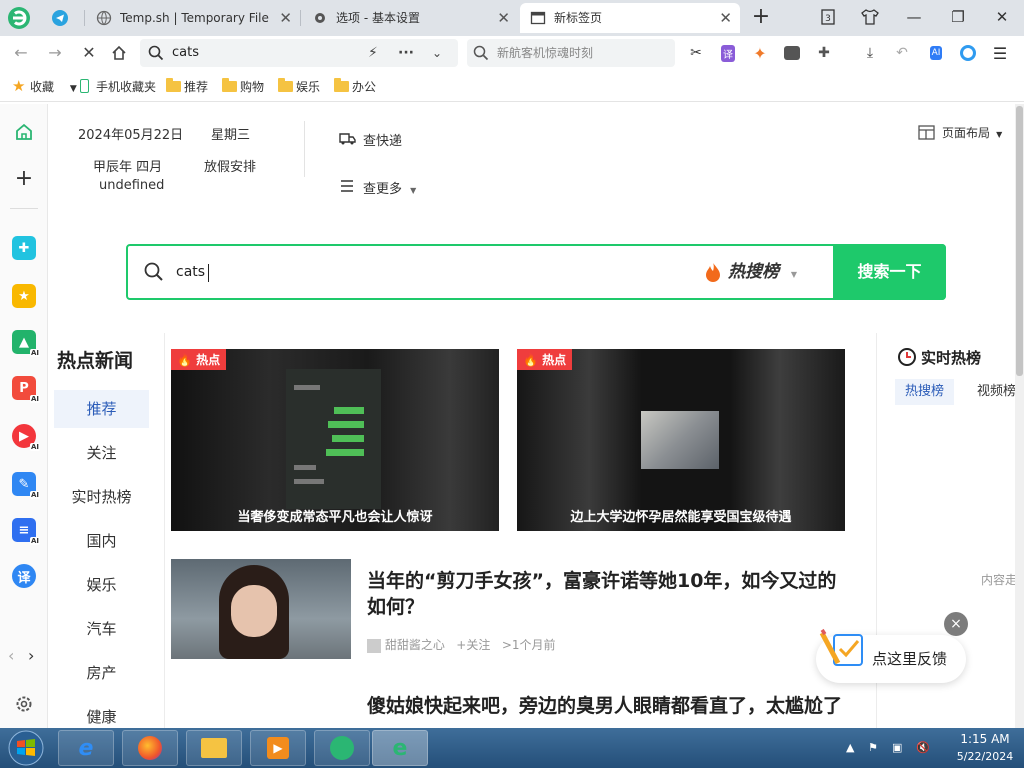  I want to click on tab-temp-sh-upload: Temp.sh | Temporary File Uplo ✕, so click(193, 18).